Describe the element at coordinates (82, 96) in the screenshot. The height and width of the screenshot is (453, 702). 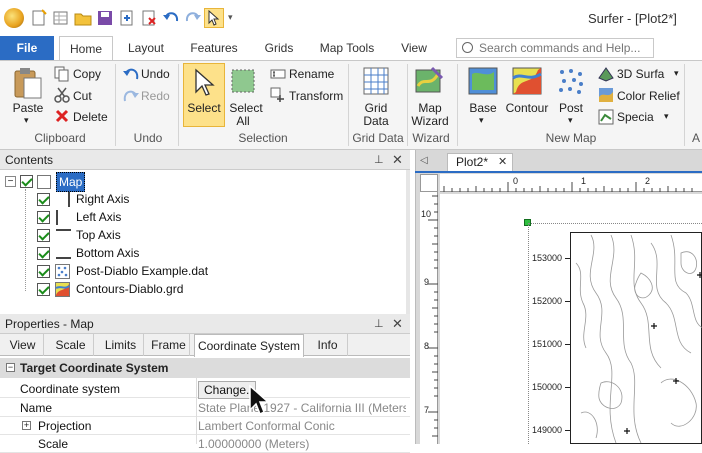
I see `cut-button: Cut` at that location.